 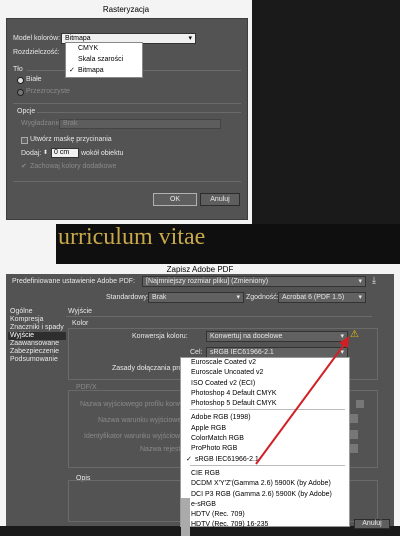 What do you see at coordinates (267, 515) in the screenshot?
I see `target-option: HDTV (Rec. 709)` at bounding box center [267, 515].